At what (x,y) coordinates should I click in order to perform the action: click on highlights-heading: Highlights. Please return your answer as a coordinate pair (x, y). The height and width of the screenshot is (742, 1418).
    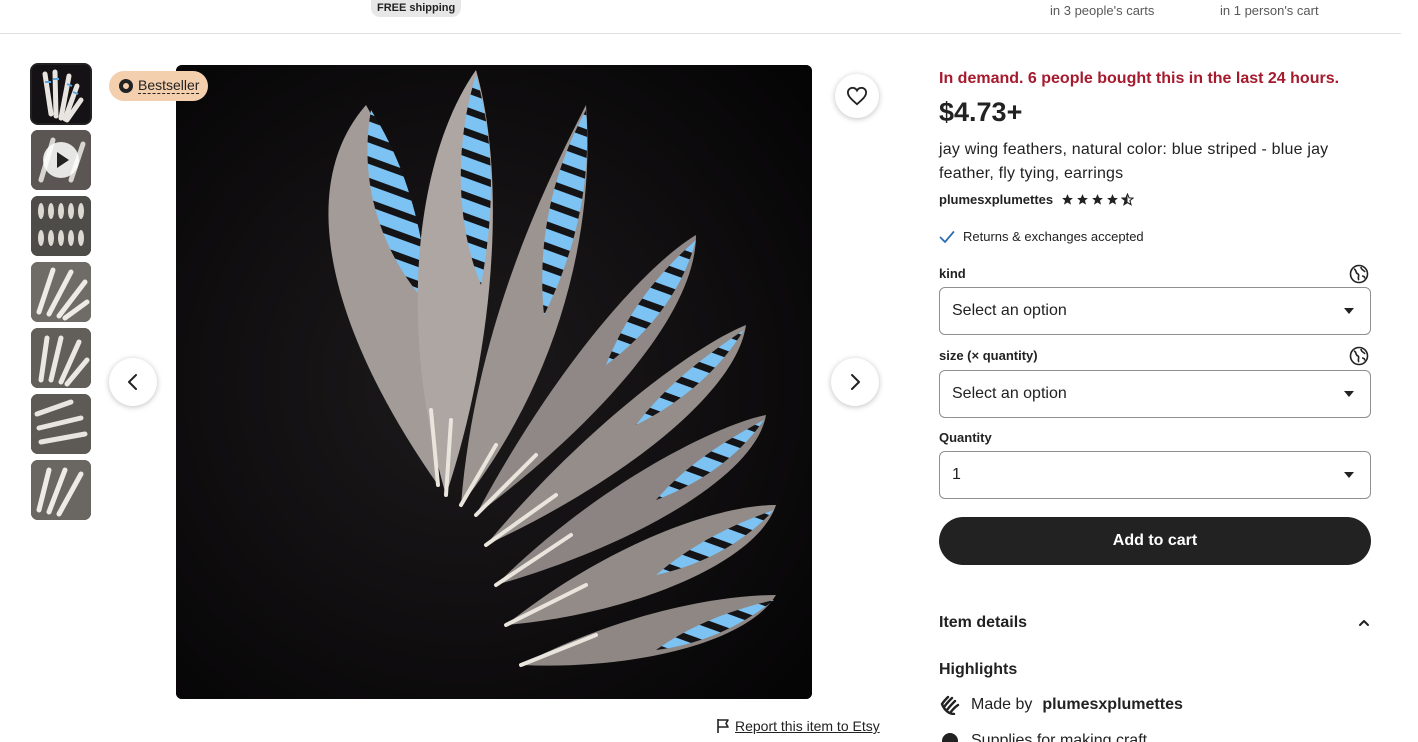
    Looking at the image, I should click on (978, 669).